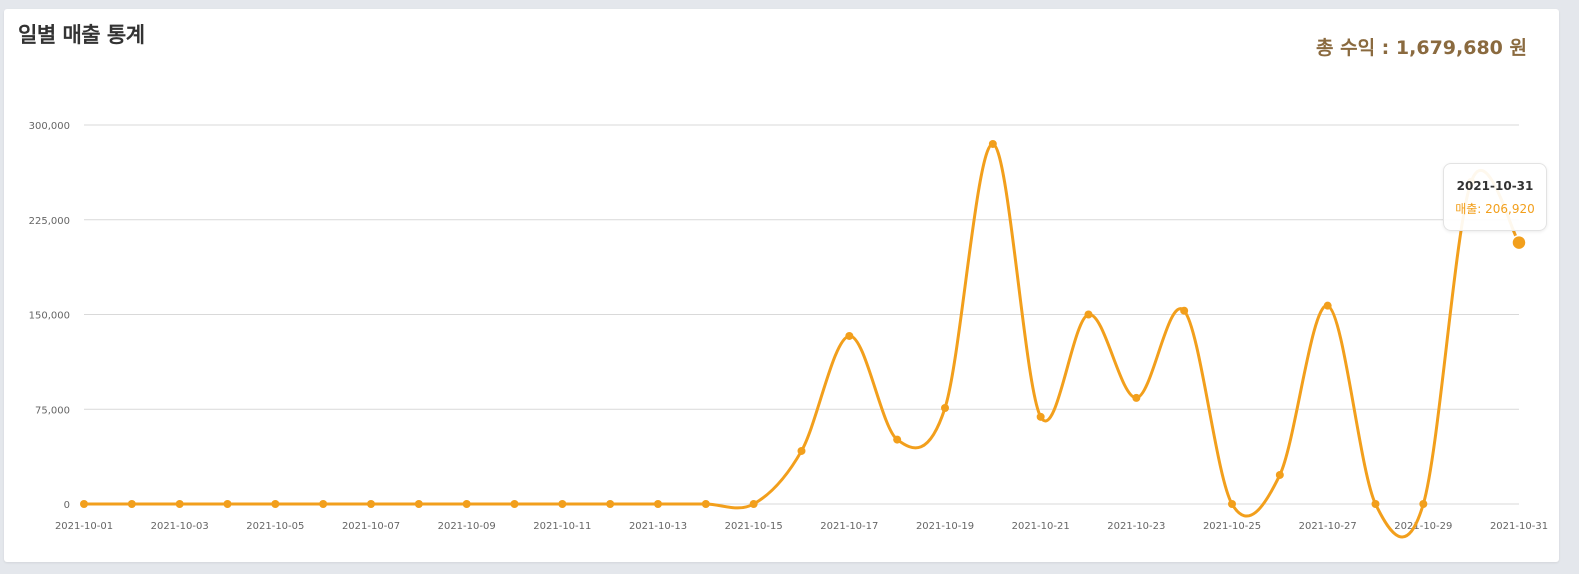  I want to click on x-tick-label: 2021-10-15, so click(754, 526).